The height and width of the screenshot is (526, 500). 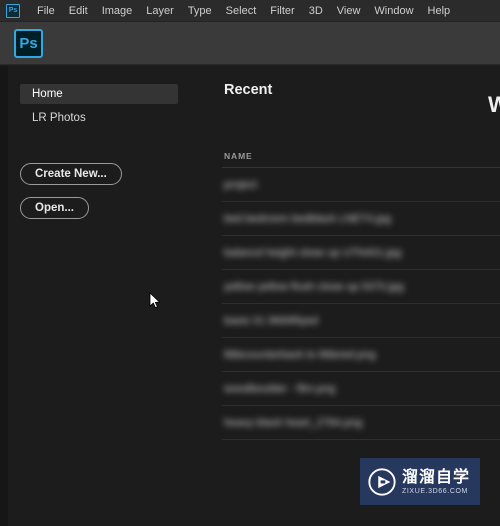 I want to click on watermark-text: 溜溜自学 ZIXUE.3D66.COM, so click(x=436, y=480).